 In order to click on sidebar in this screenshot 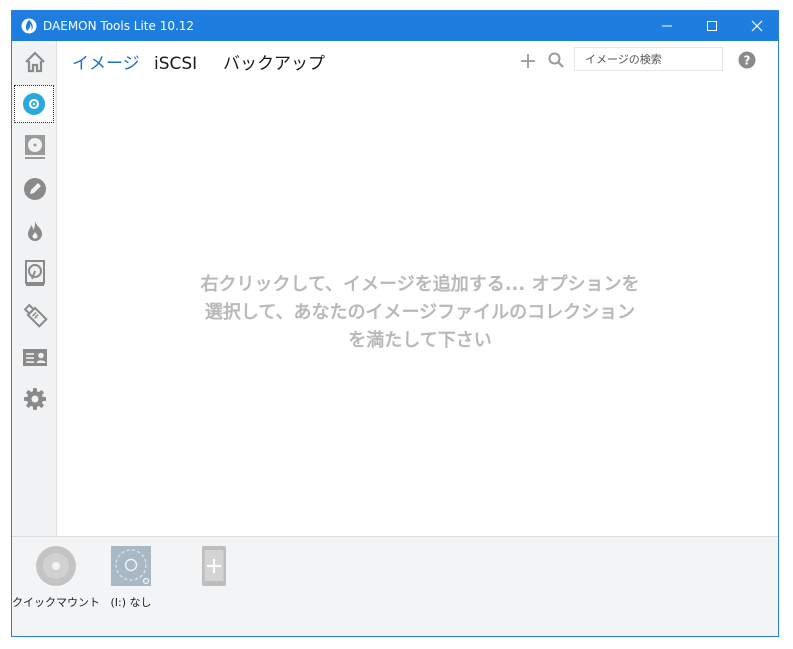, I will do `click(34, 288)`.